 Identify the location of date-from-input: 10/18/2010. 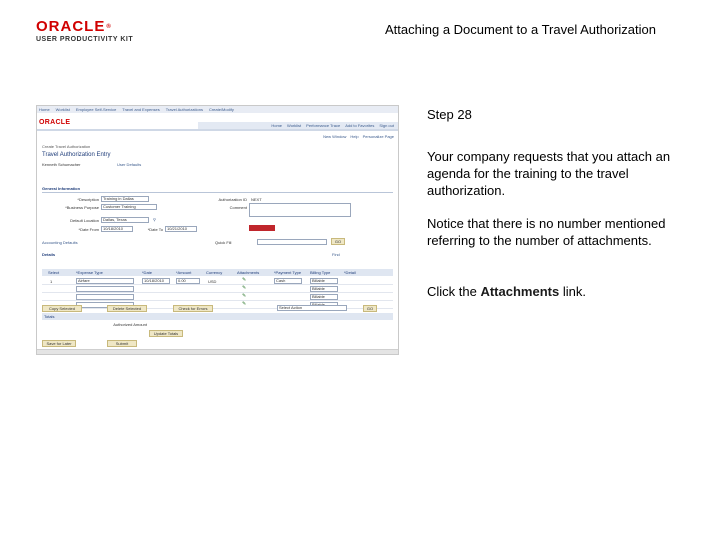
(117, 229).